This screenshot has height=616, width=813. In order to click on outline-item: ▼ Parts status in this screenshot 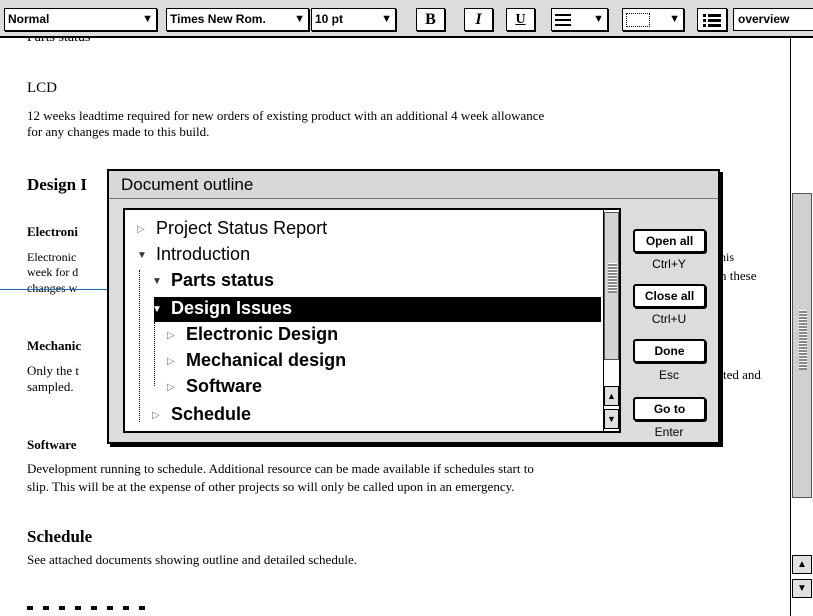, I will do `click(213, 280)`.